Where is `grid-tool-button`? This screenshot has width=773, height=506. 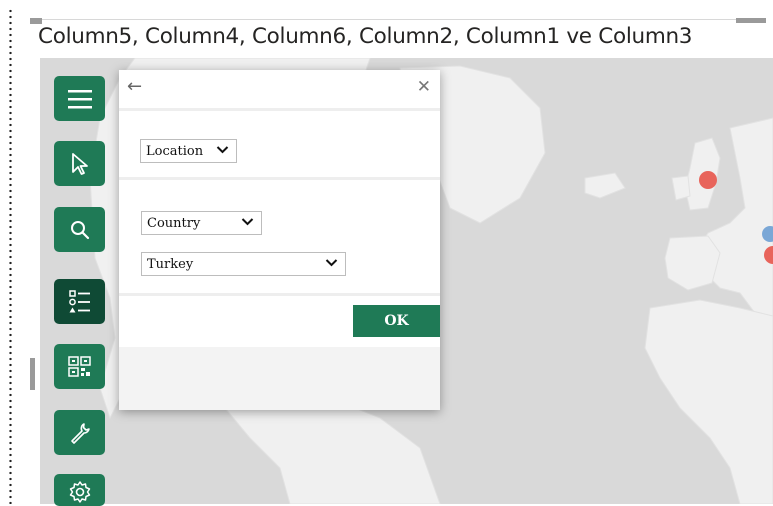
grid-tool-button is located at coordinates (79, 366).